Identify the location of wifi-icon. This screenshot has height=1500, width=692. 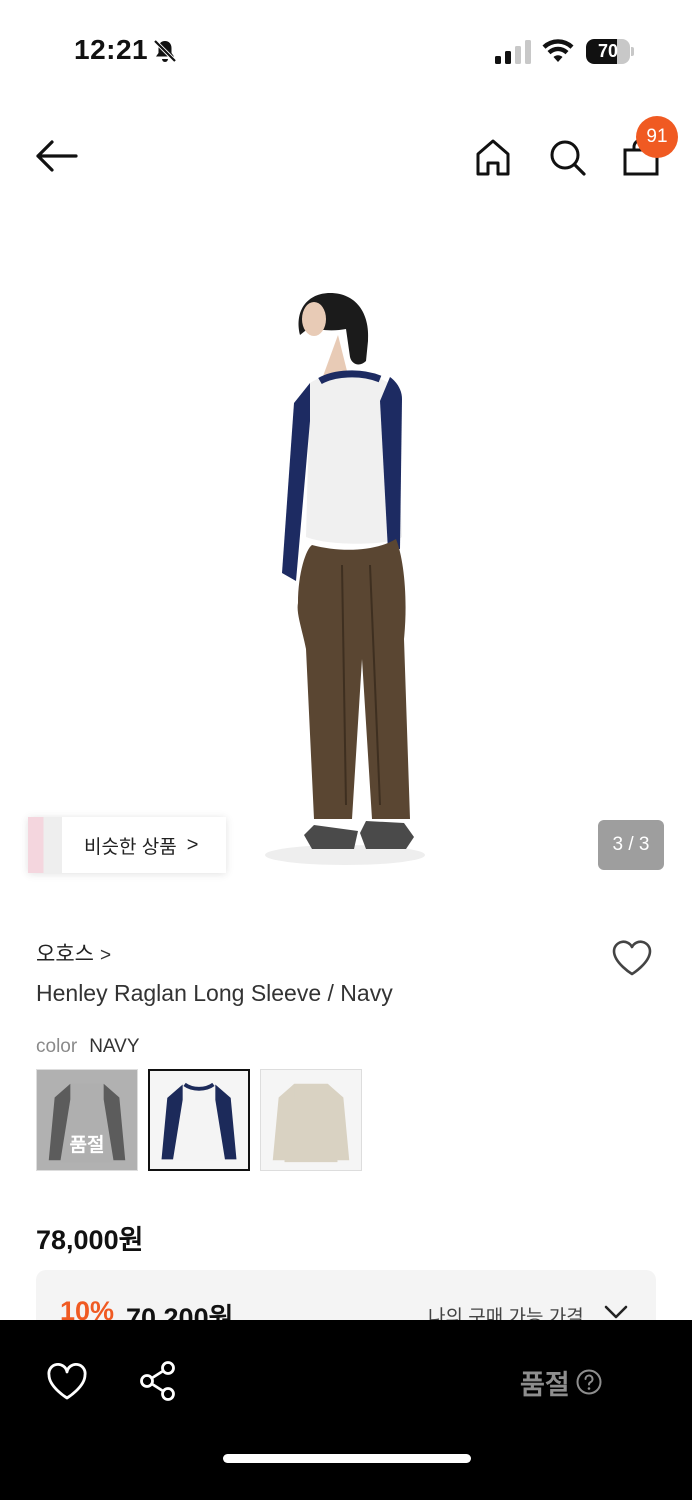
(558, 50).